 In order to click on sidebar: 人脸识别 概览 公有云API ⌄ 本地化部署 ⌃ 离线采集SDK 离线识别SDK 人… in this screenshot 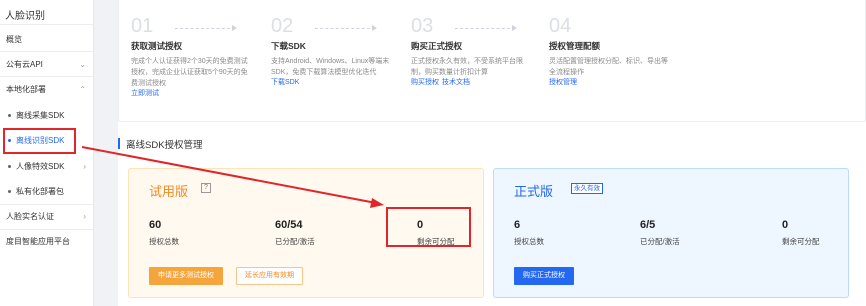, I will do `click(47, 153)`.